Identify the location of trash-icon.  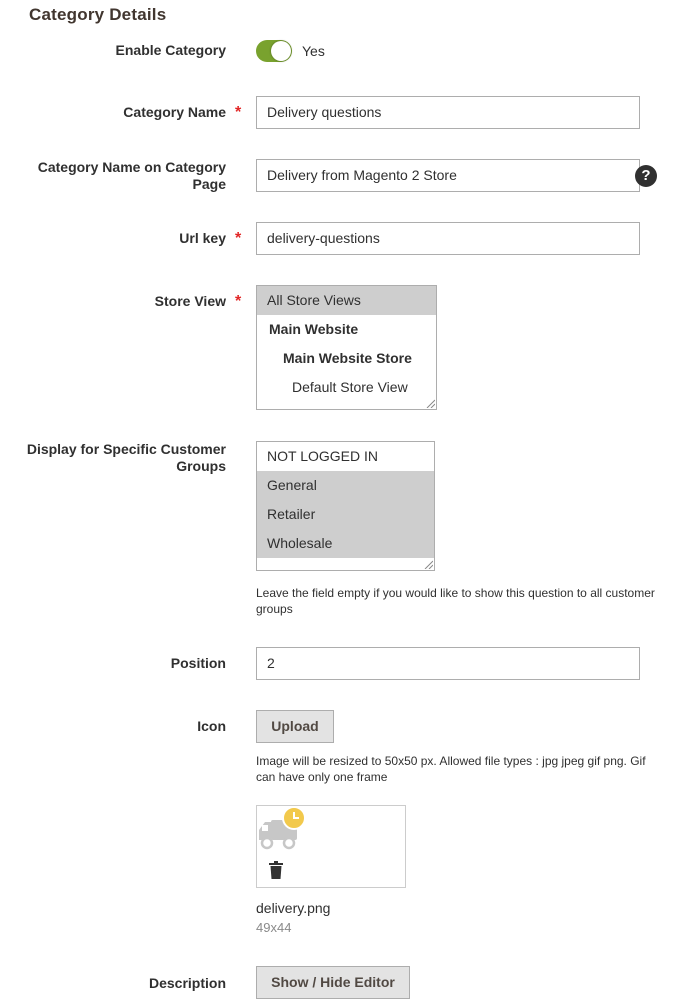
(276, 870).